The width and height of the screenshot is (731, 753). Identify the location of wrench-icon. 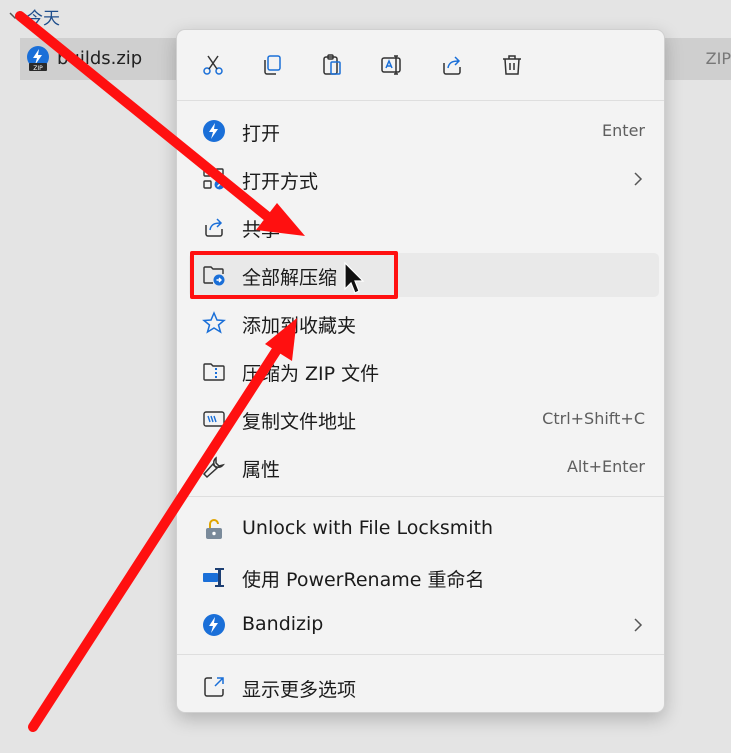
(213, 467).